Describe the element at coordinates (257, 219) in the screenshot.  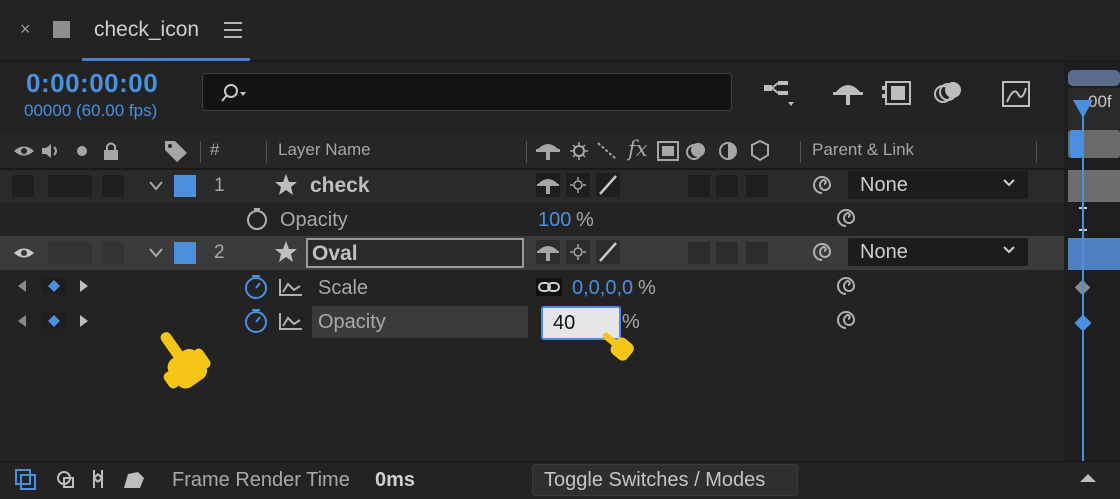
I see `stopwatch-icon` at that location.